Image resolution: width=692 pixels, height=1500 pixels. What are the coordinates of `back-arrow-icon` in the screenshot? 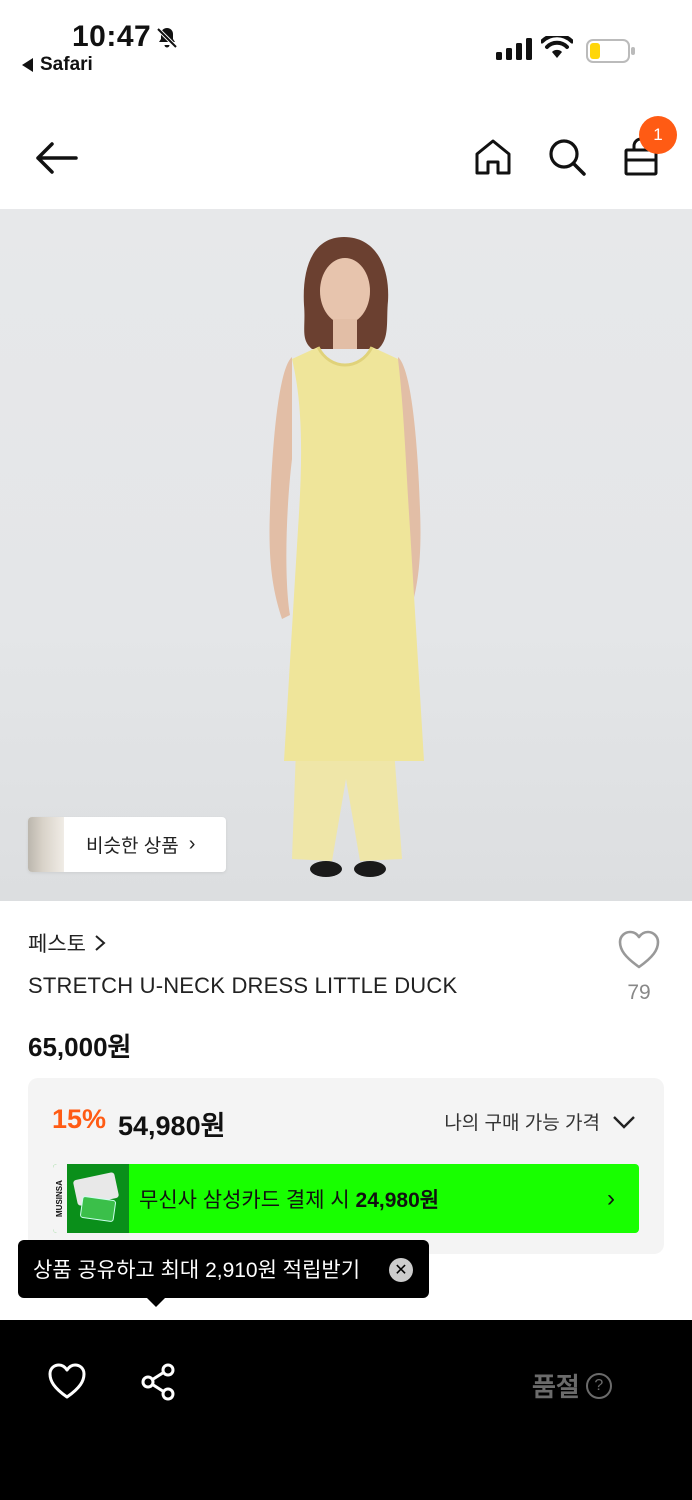 It's located at (56, 158).